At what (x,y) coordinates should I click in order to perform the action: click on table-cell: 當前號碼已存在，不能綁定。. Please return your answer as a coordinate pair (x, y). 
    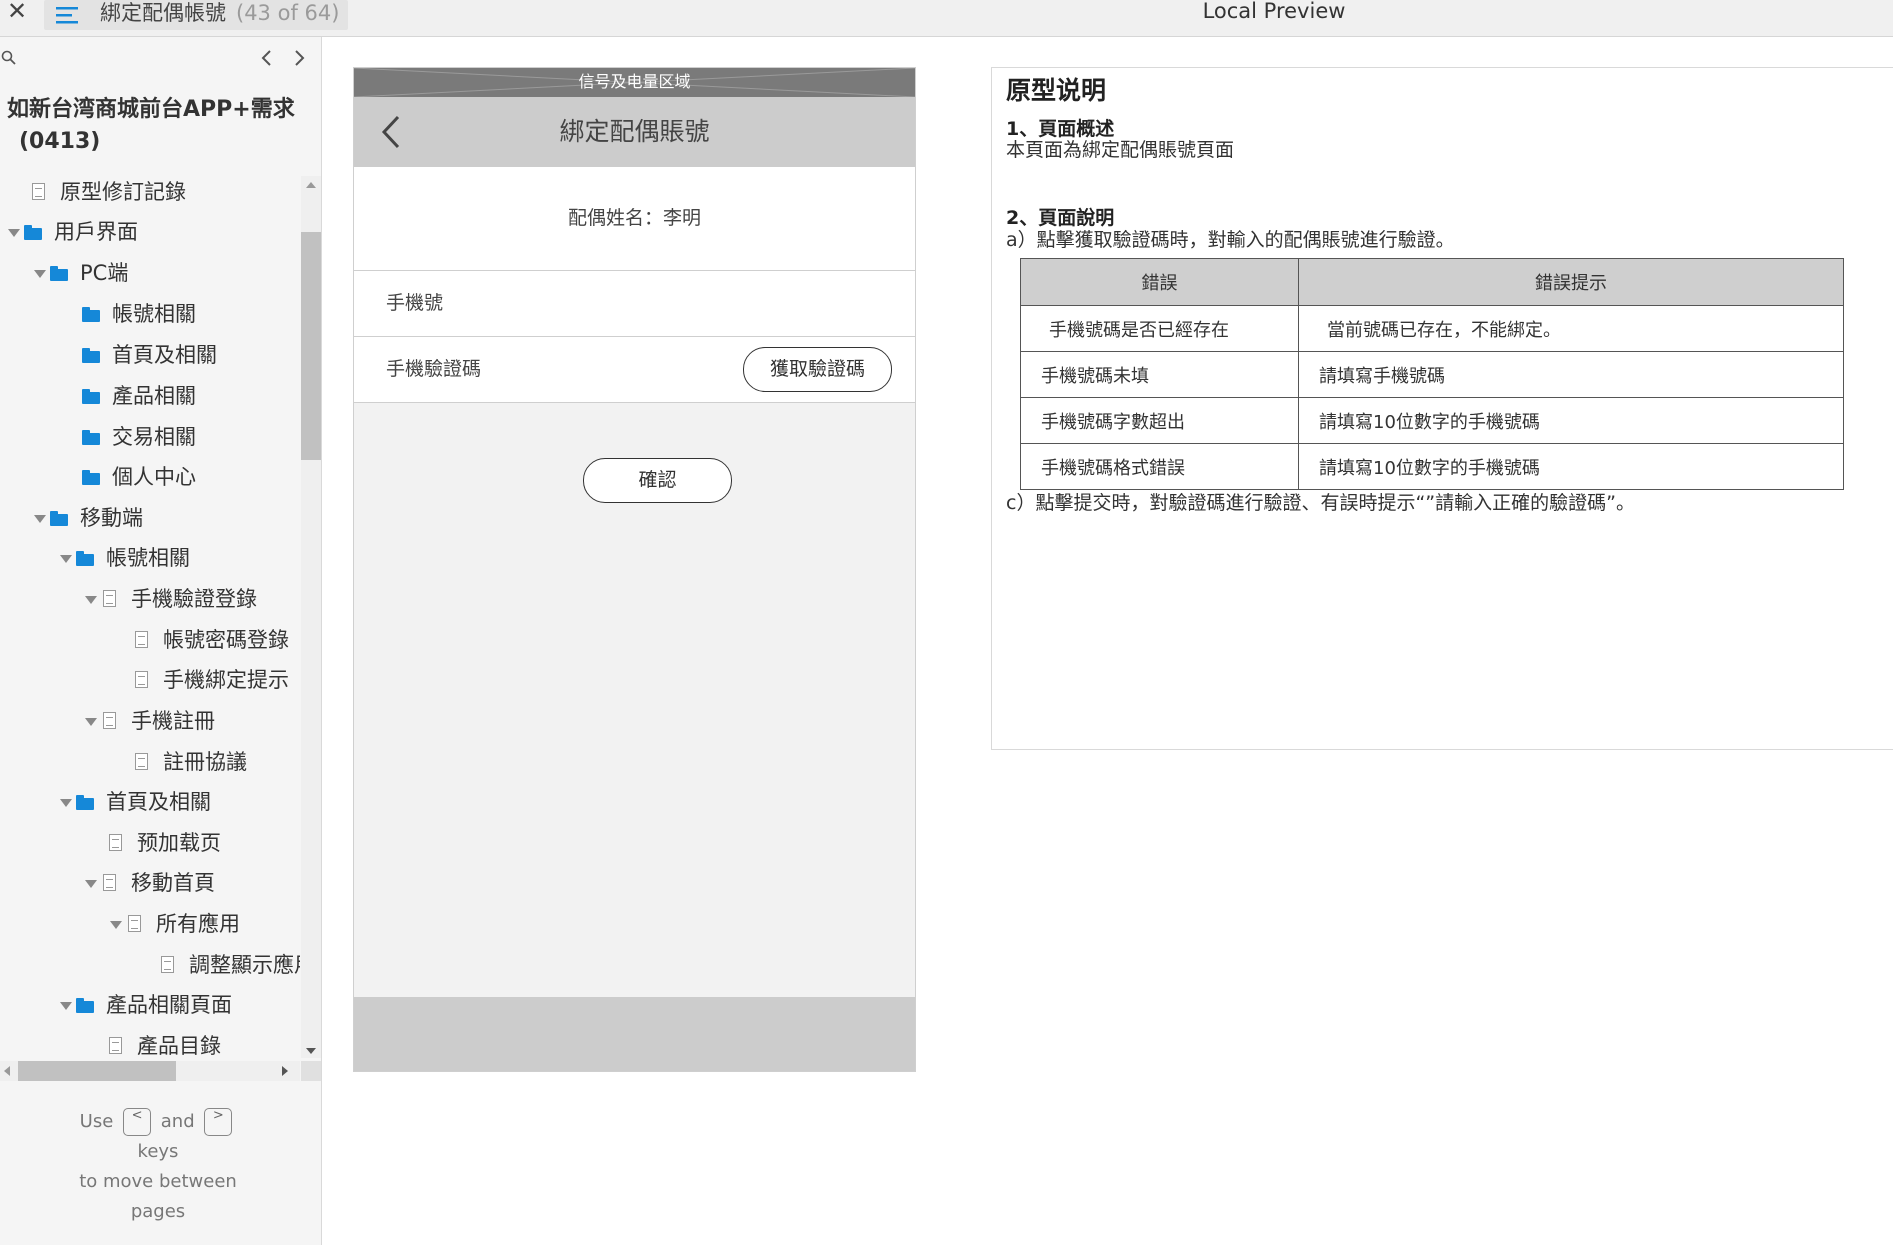
    Looking at the image, I should click on (1571, 328).